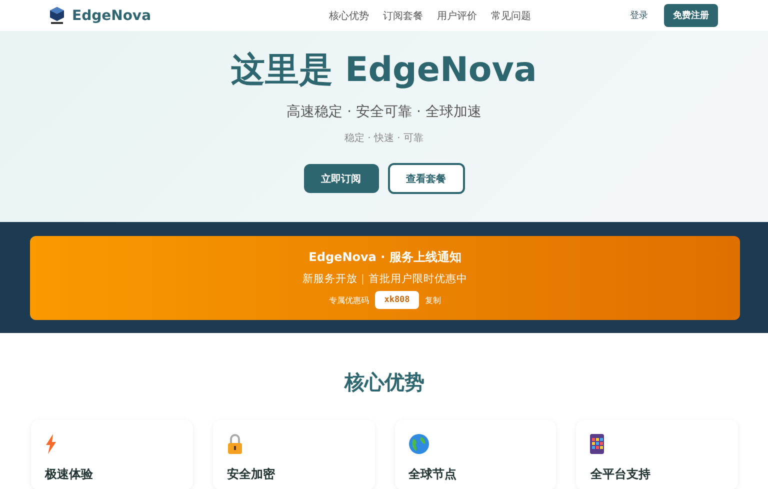  Describe the element at coordinates (433, 474) in the screenshot. I see `feature-title: 全球节点` at that location.